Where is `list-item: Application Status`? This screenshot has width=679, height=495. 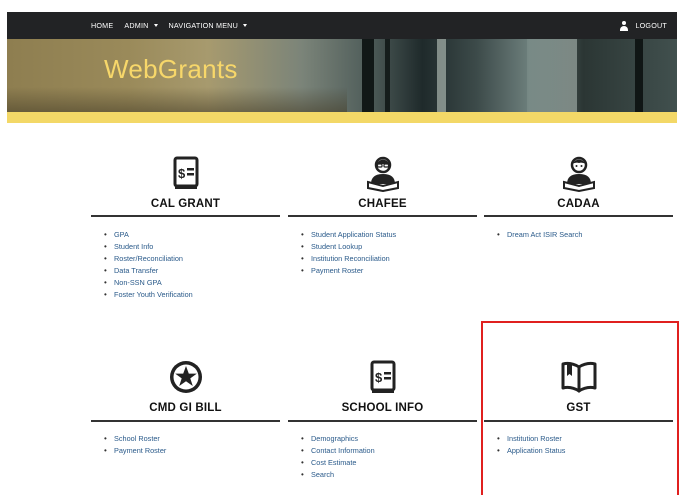 list-item: Application Status is located at coordinates (531, 451).